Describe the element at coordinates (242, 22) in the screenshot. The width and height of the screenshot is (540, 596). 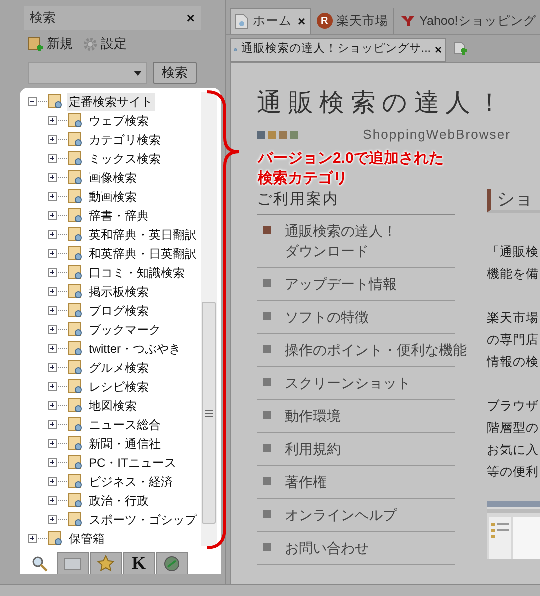
I see `page-icon` at that location.